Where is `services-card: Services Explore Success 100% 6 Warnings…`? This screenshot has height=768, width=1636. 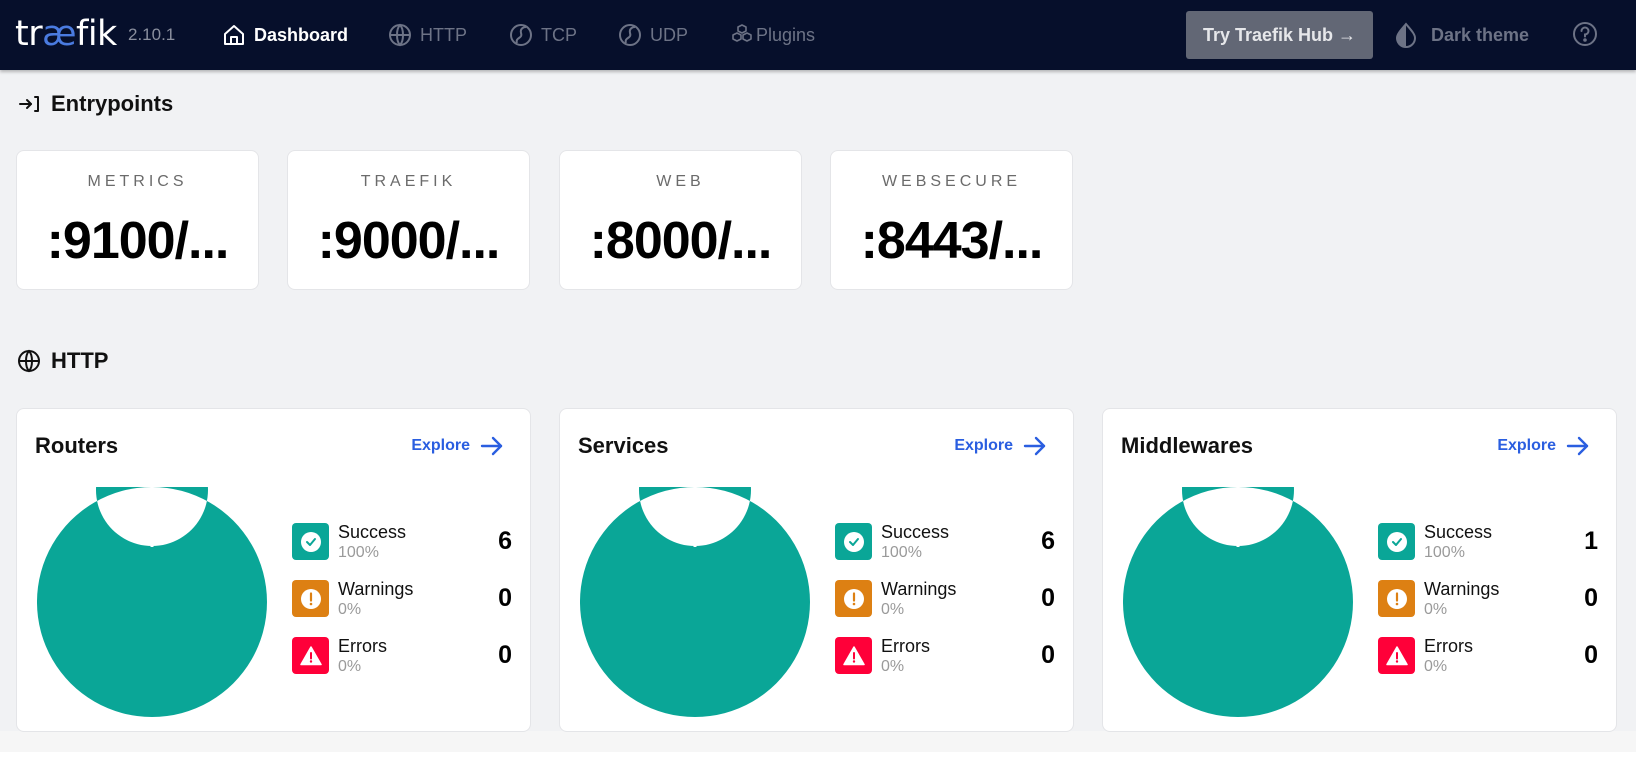 services-card: Services Explore Success 100% 6 Warnings… is located at coordinates (816, 570).